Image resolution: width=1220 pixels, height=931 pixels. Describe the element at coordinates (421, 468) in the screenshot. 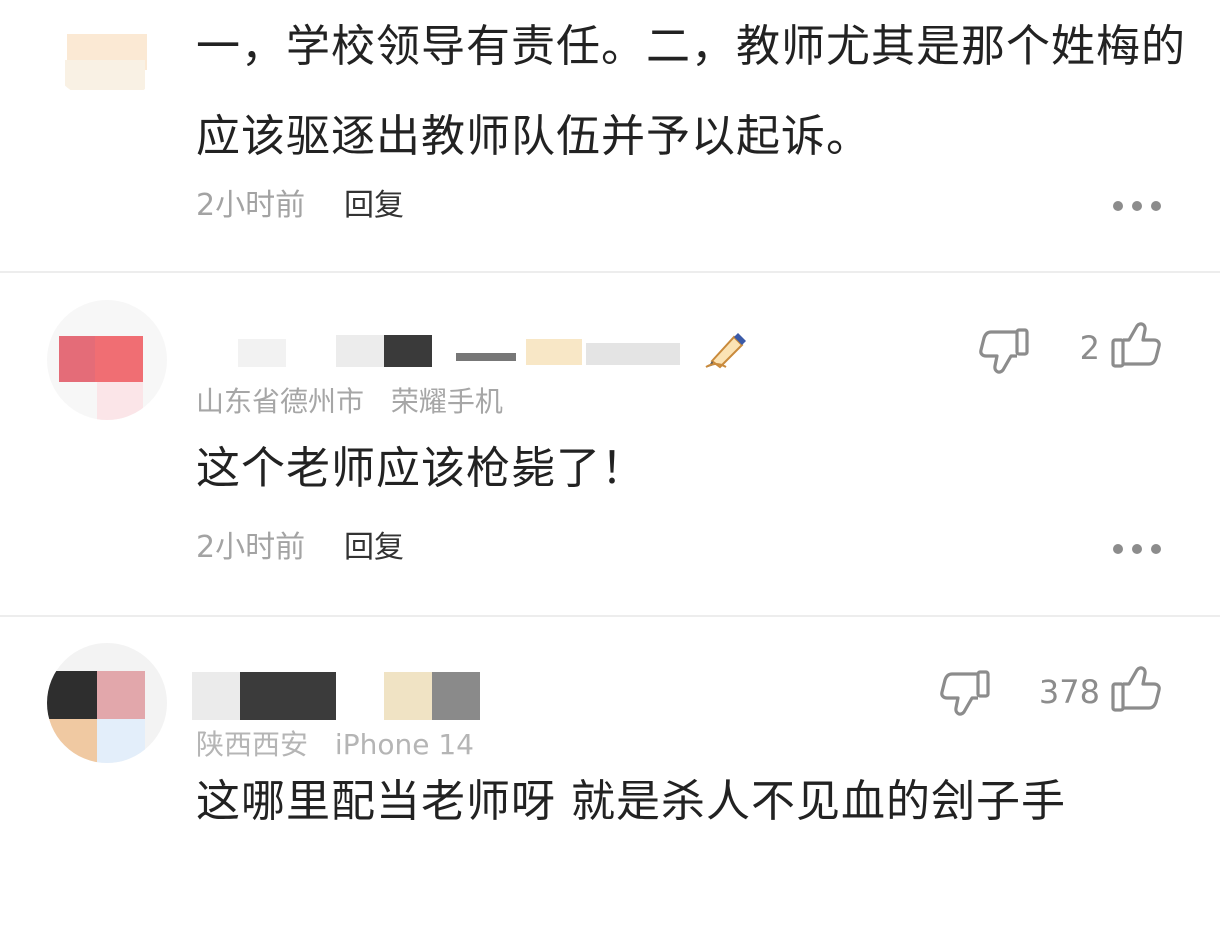

I see `comment-text: 这个老师应该枪毙了！` at that location.